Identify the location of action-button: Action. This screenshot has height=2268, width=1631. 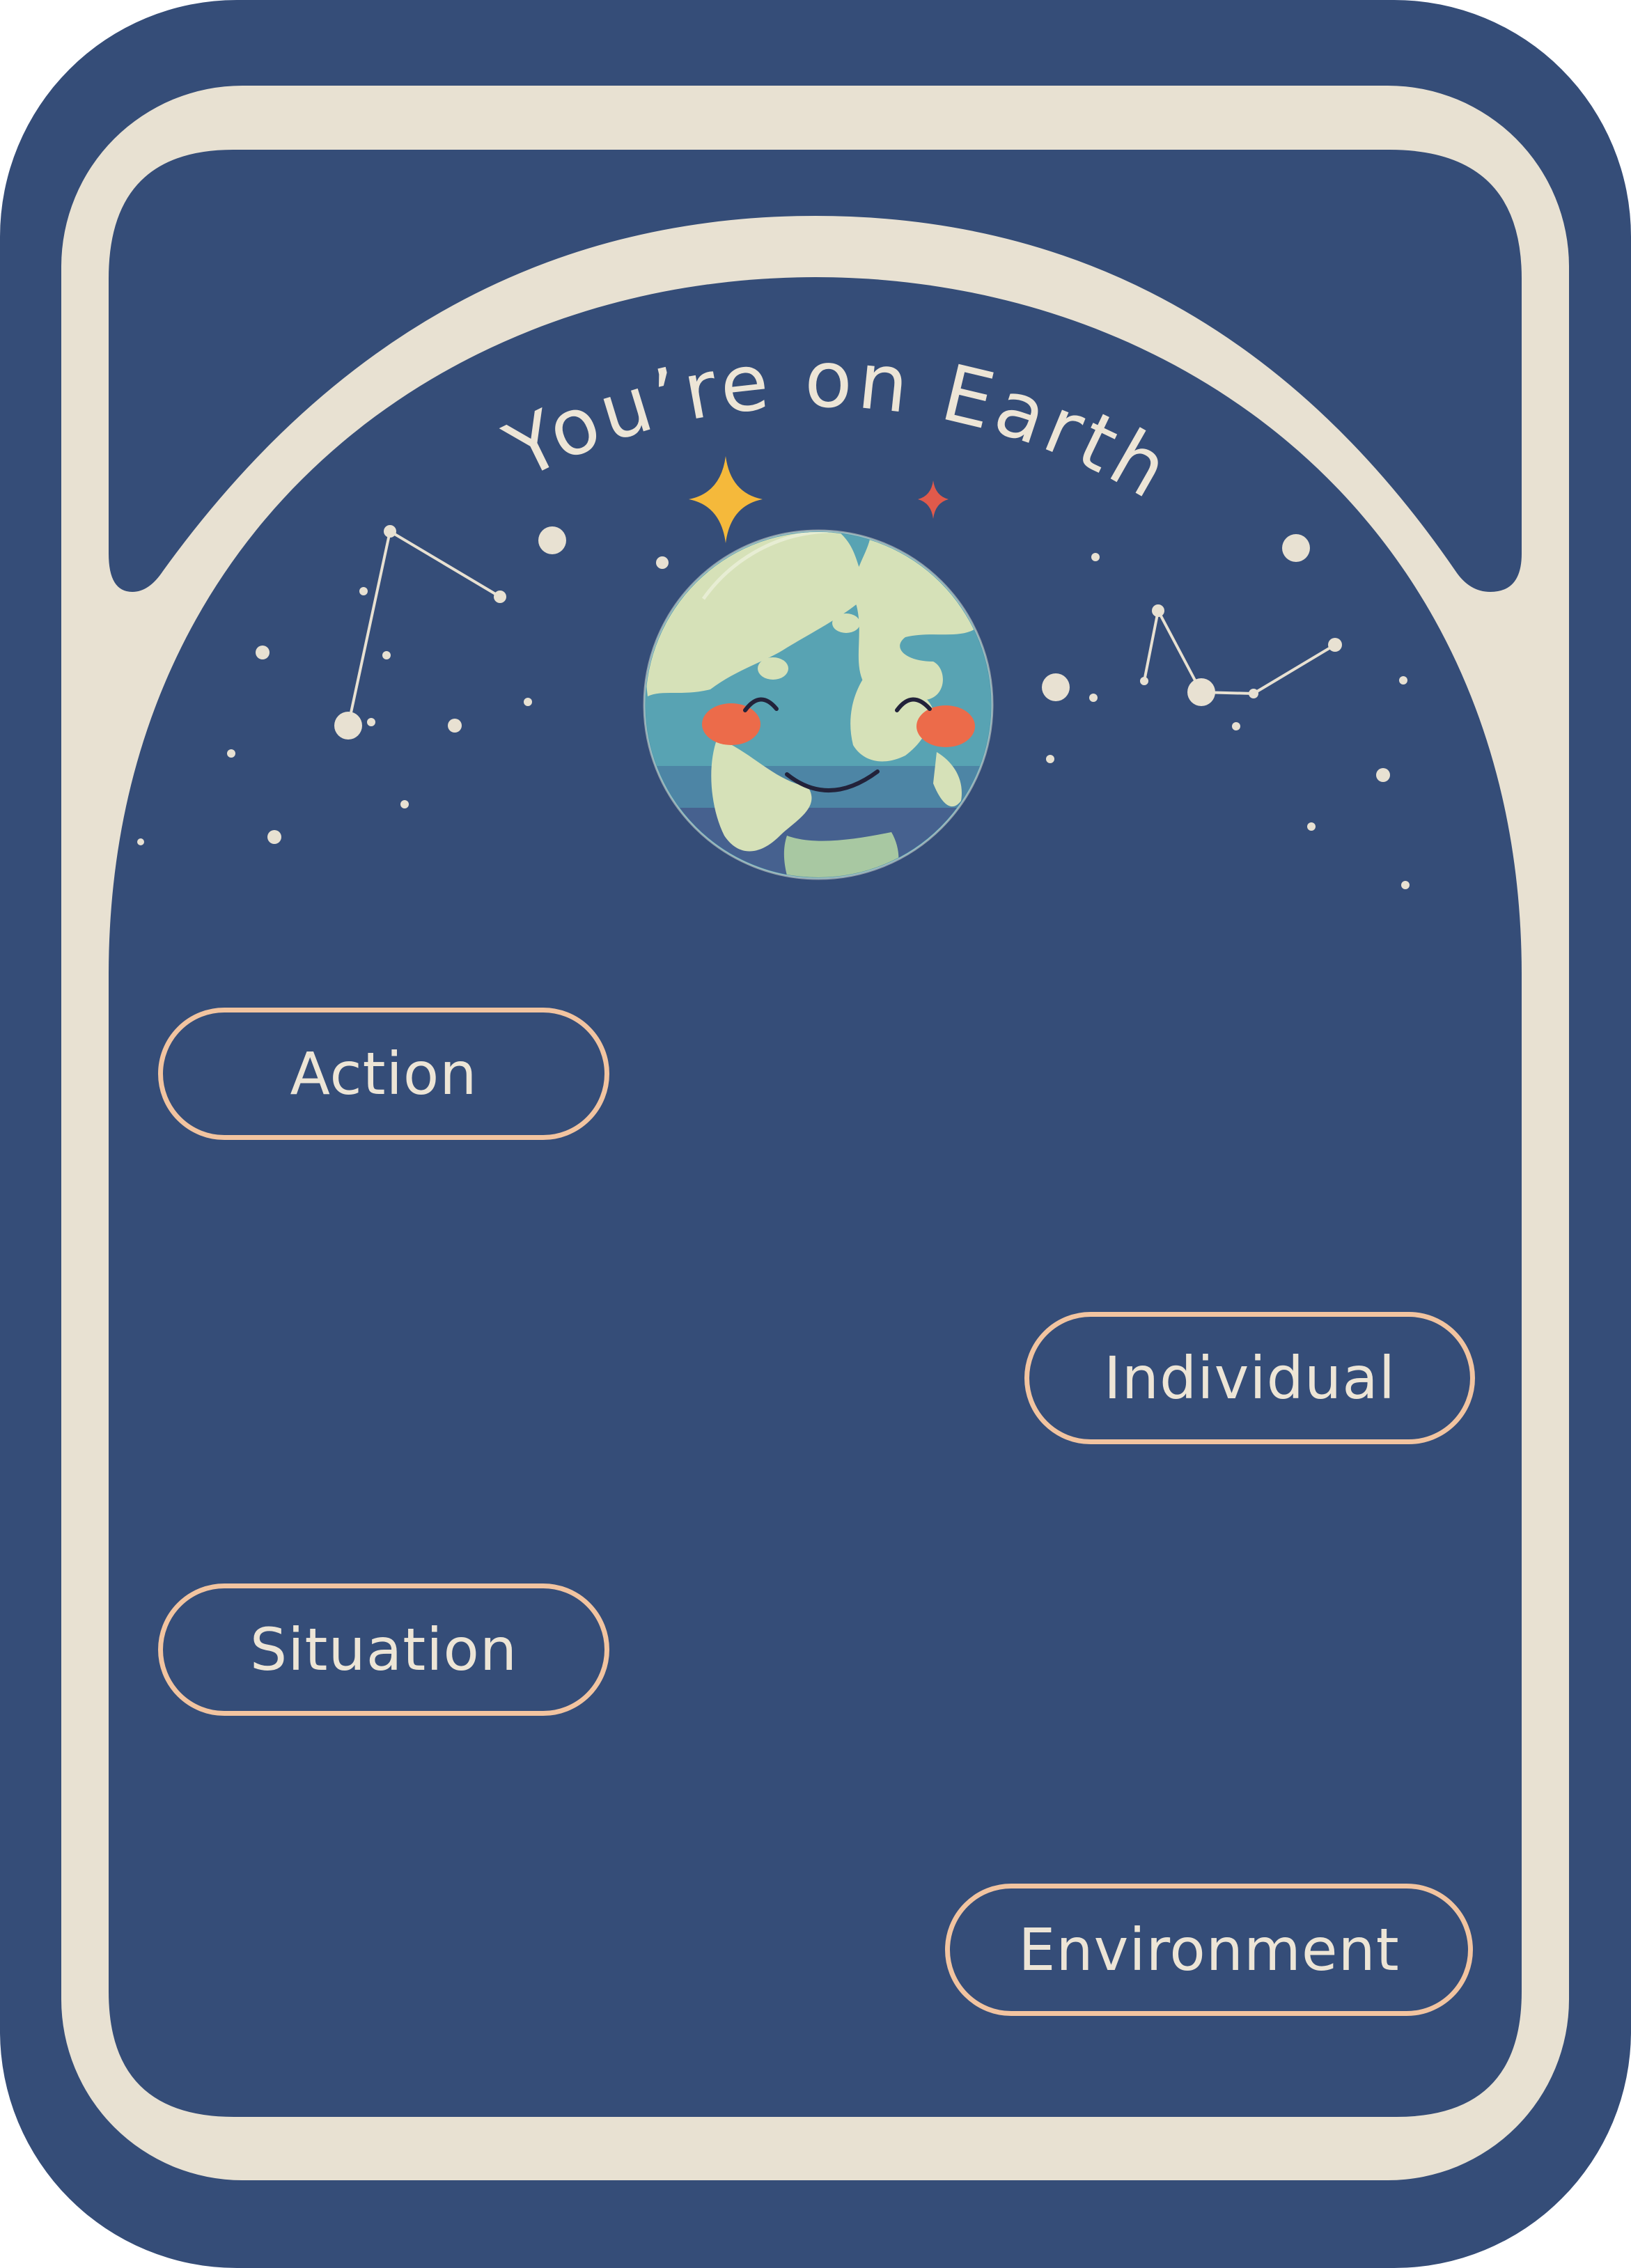
(383, 1074).